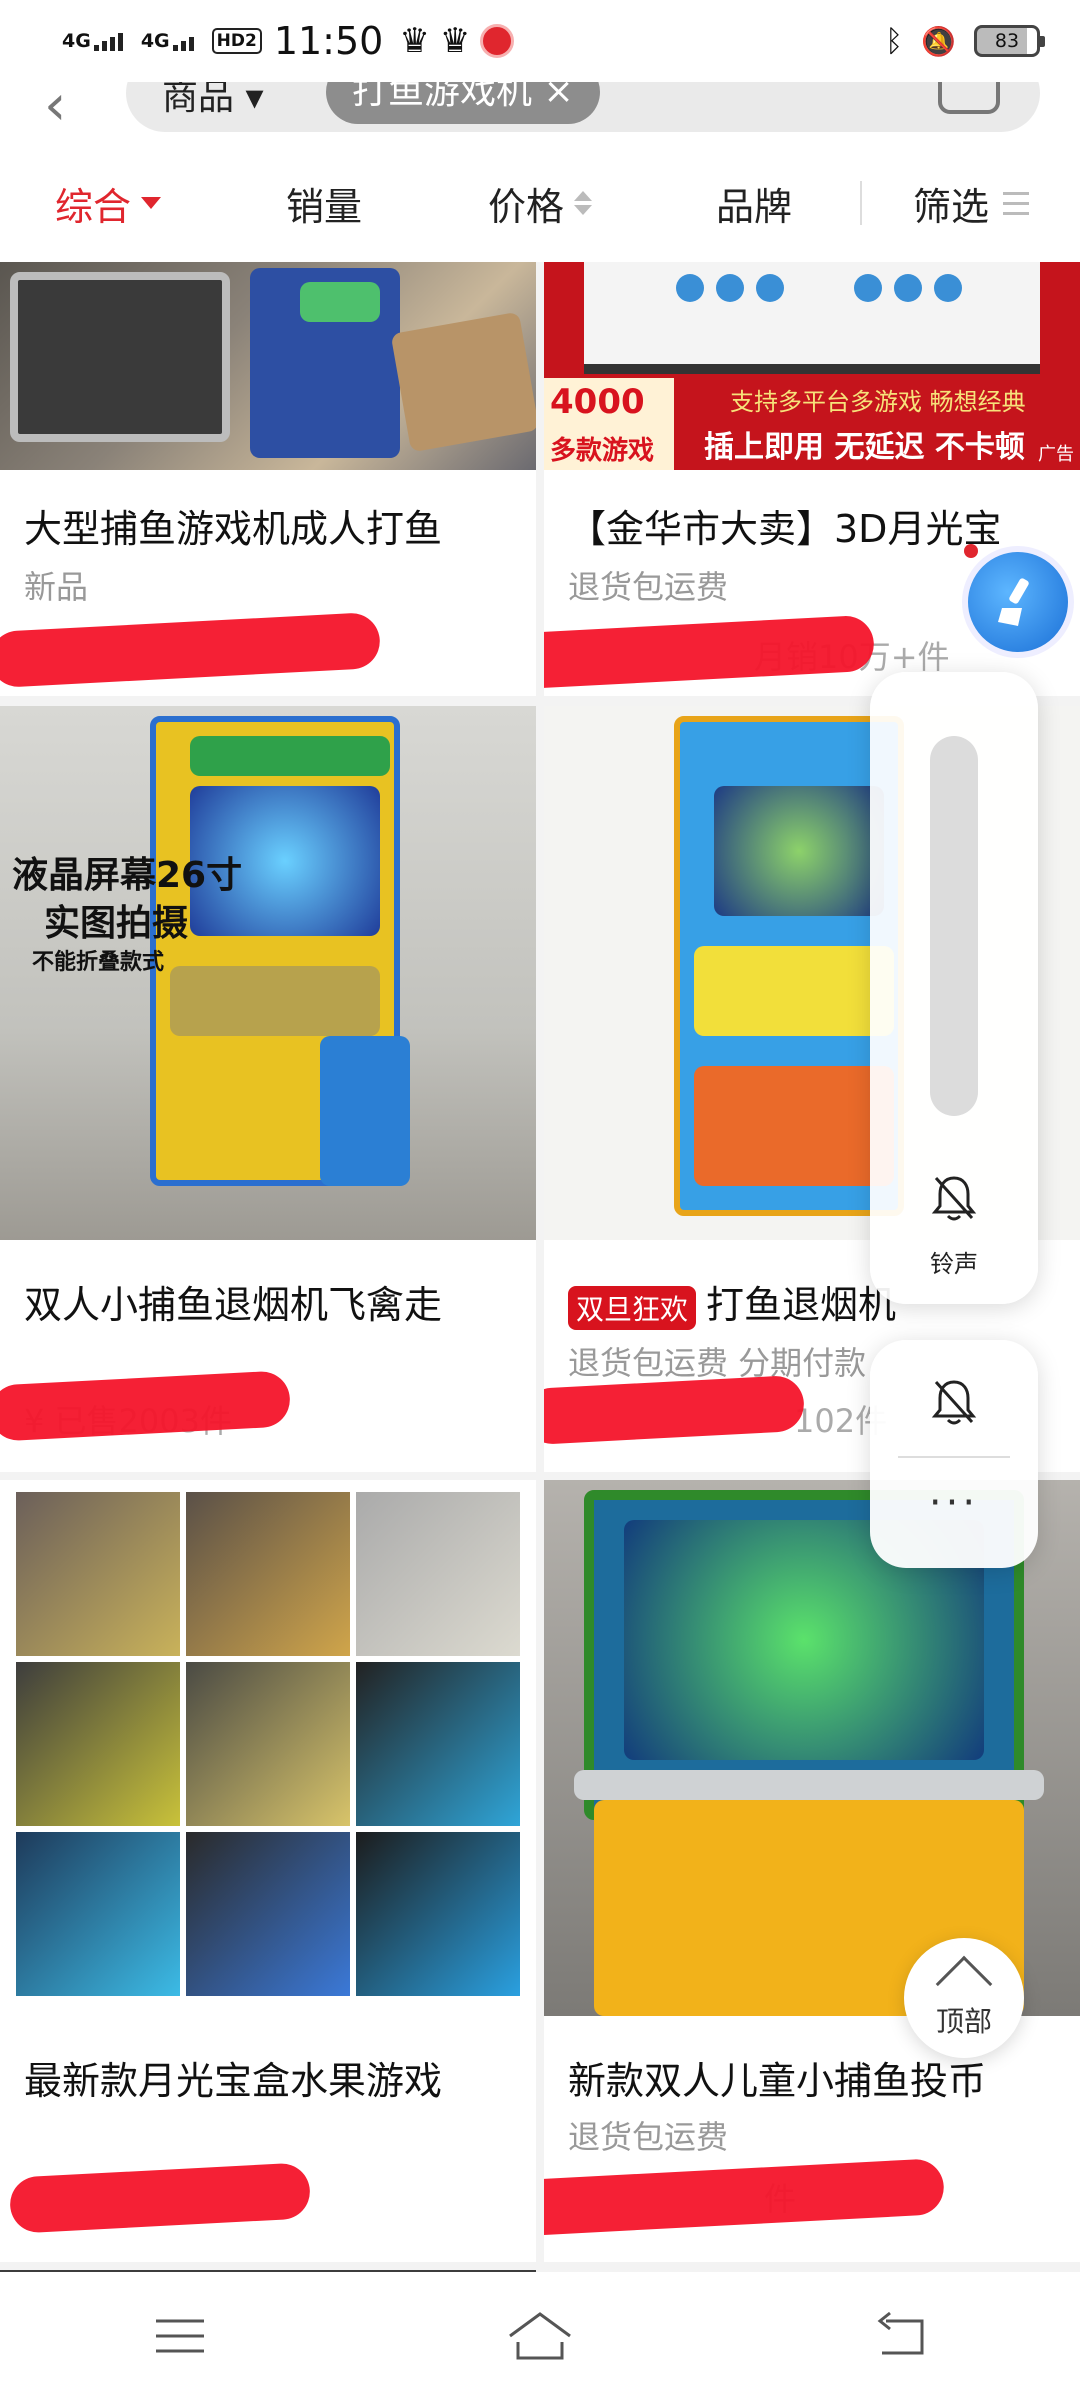  Describe the element at coordinates (900, 2336) in the screenshot. I see `back-nav-icon` at that location.